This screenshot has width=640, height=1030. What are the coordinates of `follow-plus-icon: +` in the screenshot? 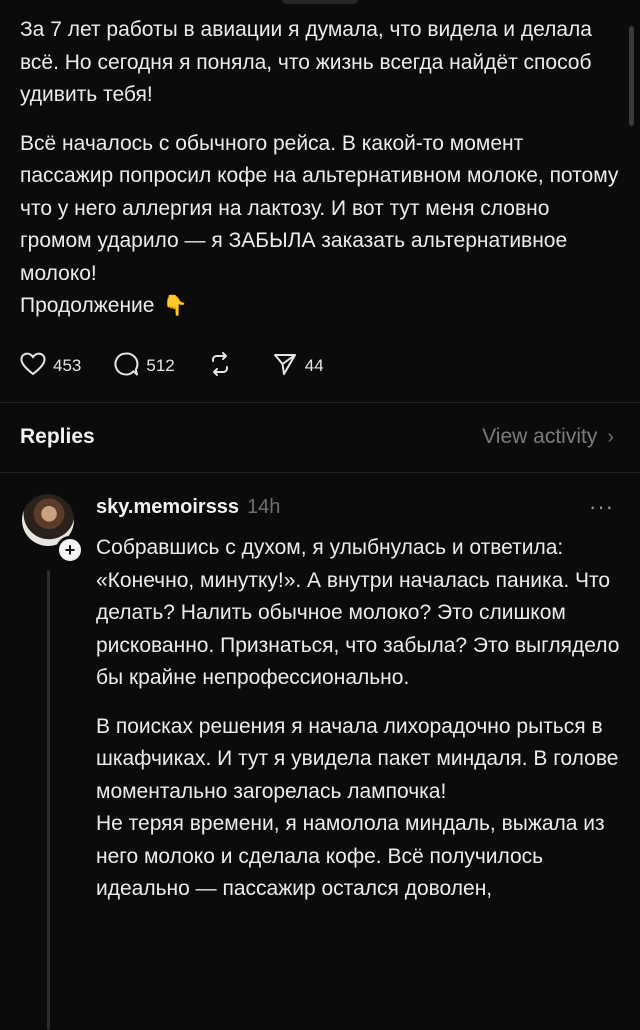 It's located at (70, 550).